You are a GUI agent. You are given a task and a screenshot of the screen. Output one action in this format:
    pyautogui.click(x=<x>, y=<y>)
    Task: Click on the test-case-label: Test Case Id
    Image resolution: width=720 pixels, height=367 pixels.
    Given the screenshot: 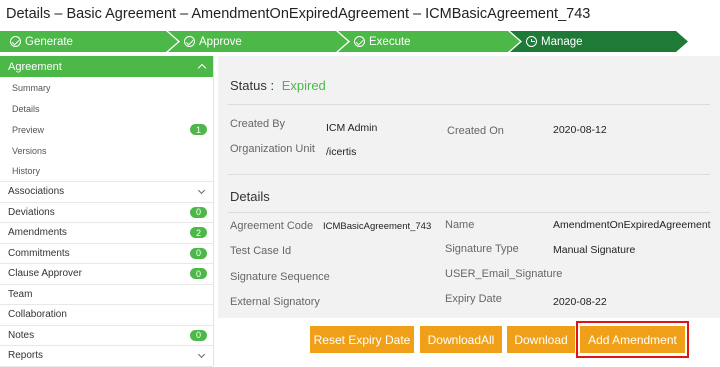 What is the action you would take?
    pyautogui.click(x=261, y=251)
    